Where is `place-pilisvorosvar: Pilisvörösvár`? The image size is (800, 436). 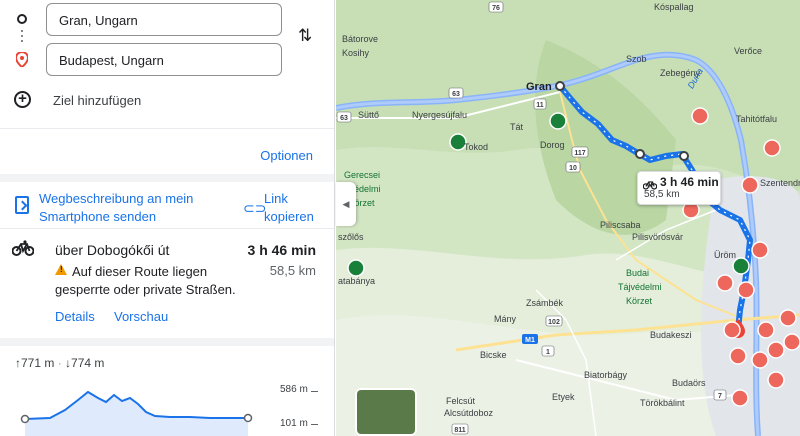
place-pilisvorosvar: Pilisvörösvár is located at coordinates (657, 237).